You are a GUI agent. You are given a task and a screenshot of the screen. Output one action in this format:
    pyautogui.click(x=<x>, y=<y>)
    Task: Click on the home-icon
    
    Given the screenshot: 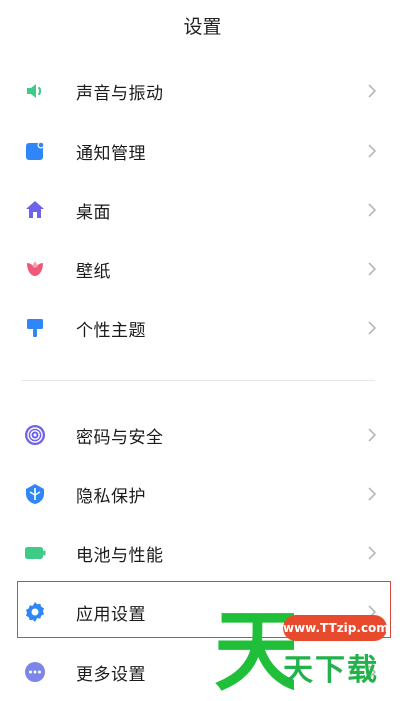 What is the action you would take?
    pyautogui.click(x=35, y=210)
    